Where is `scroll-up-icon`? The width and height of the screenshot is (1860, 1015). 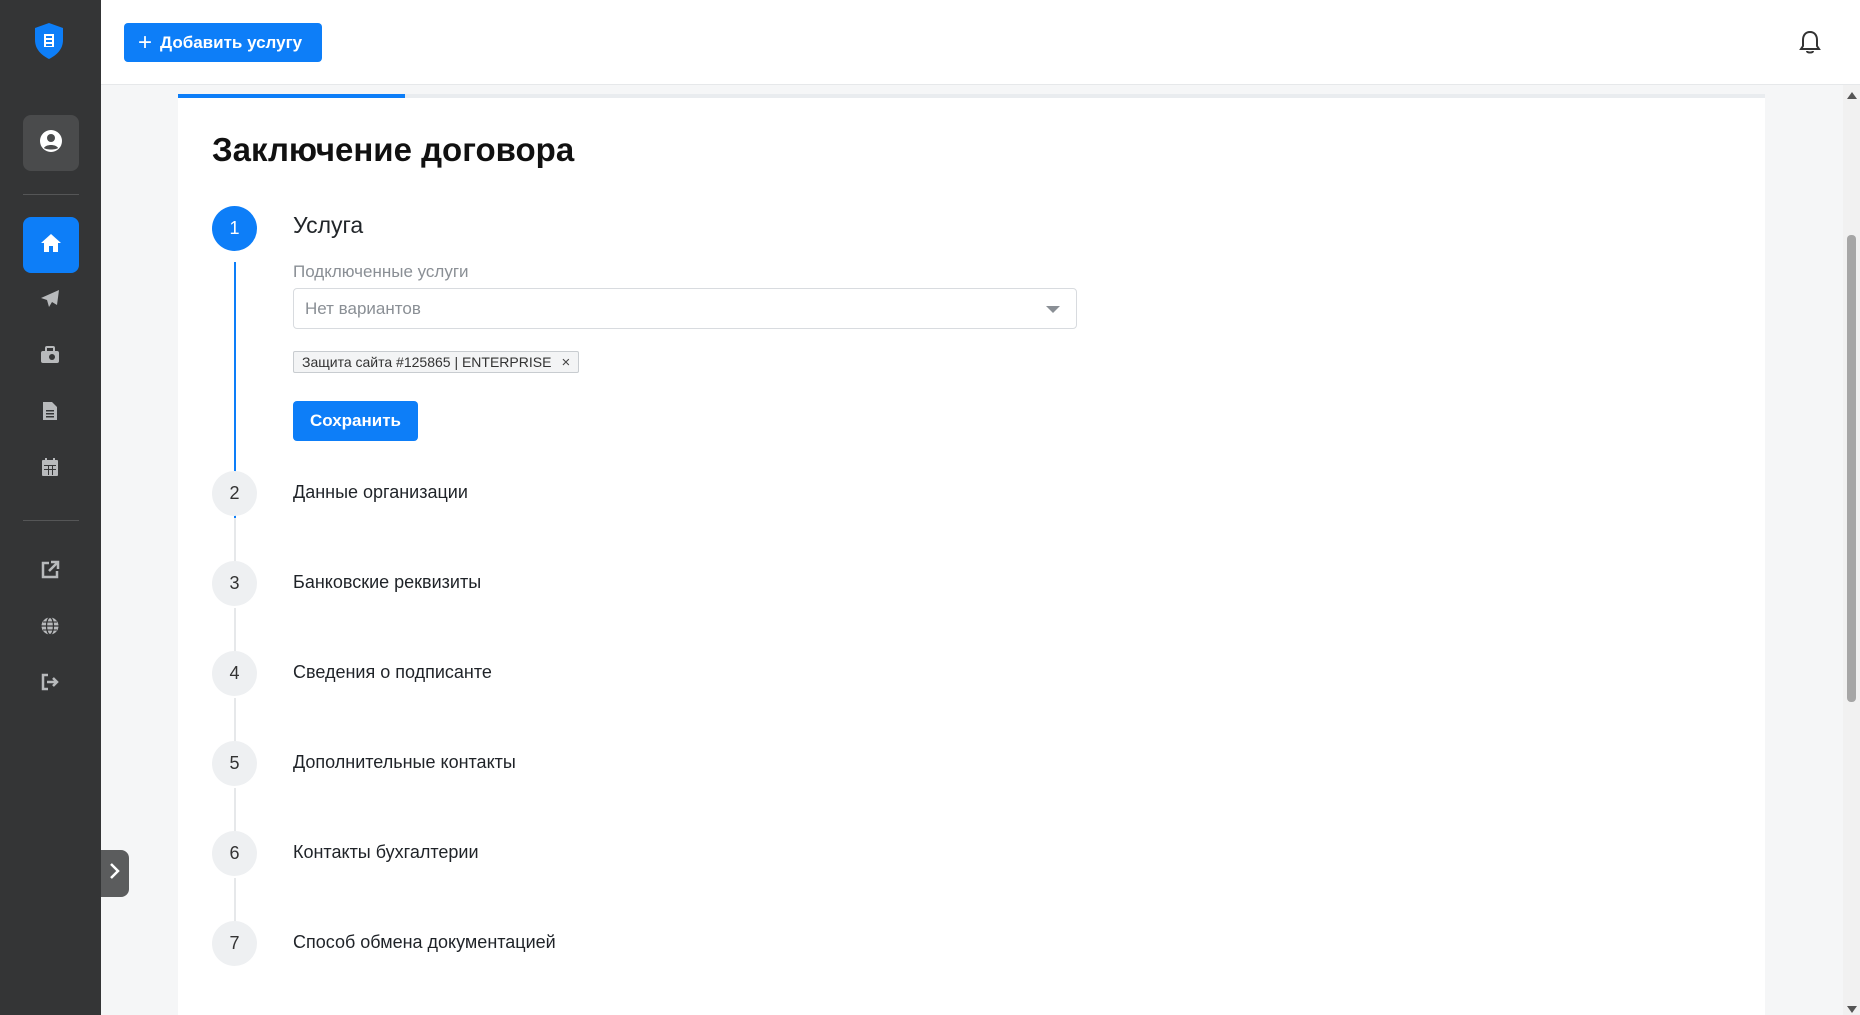
scroll-up-icon is located at coordinates (1852, 95).